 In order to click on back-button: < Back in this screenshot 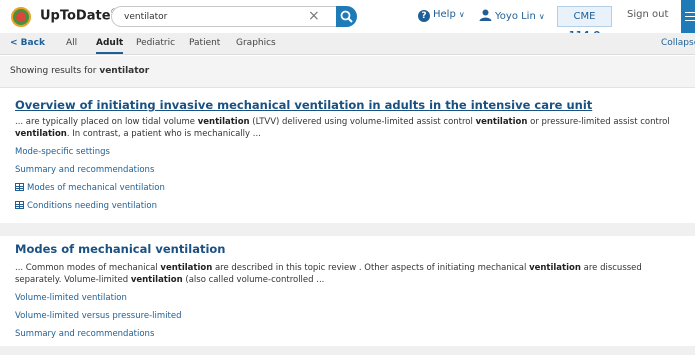, I will do `click(27, 43)`.